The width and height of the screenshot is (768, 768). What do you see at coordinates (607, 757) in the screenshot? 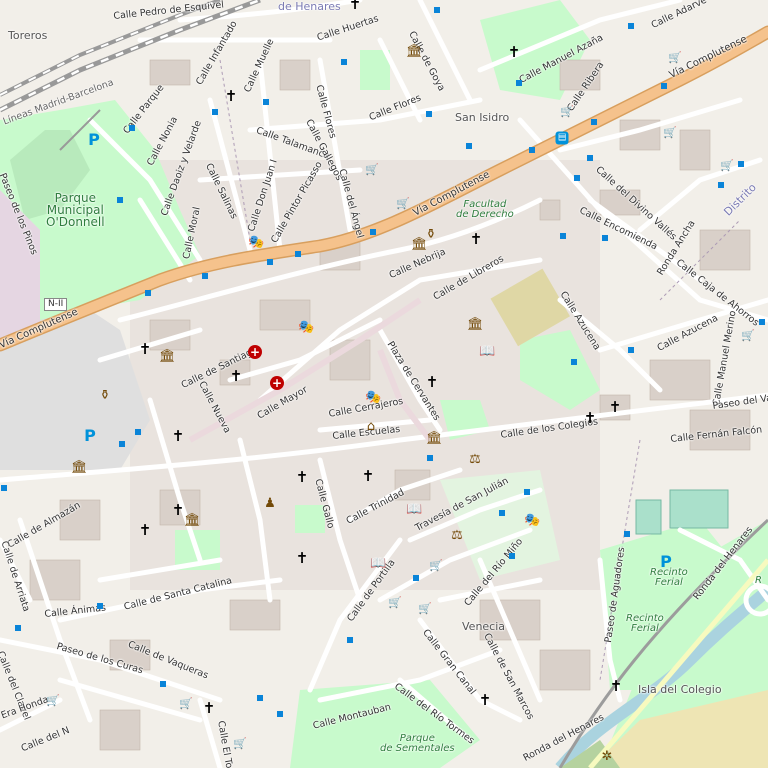
I see `viewpoint-icon: ✲` at bounding box center [607, 757].